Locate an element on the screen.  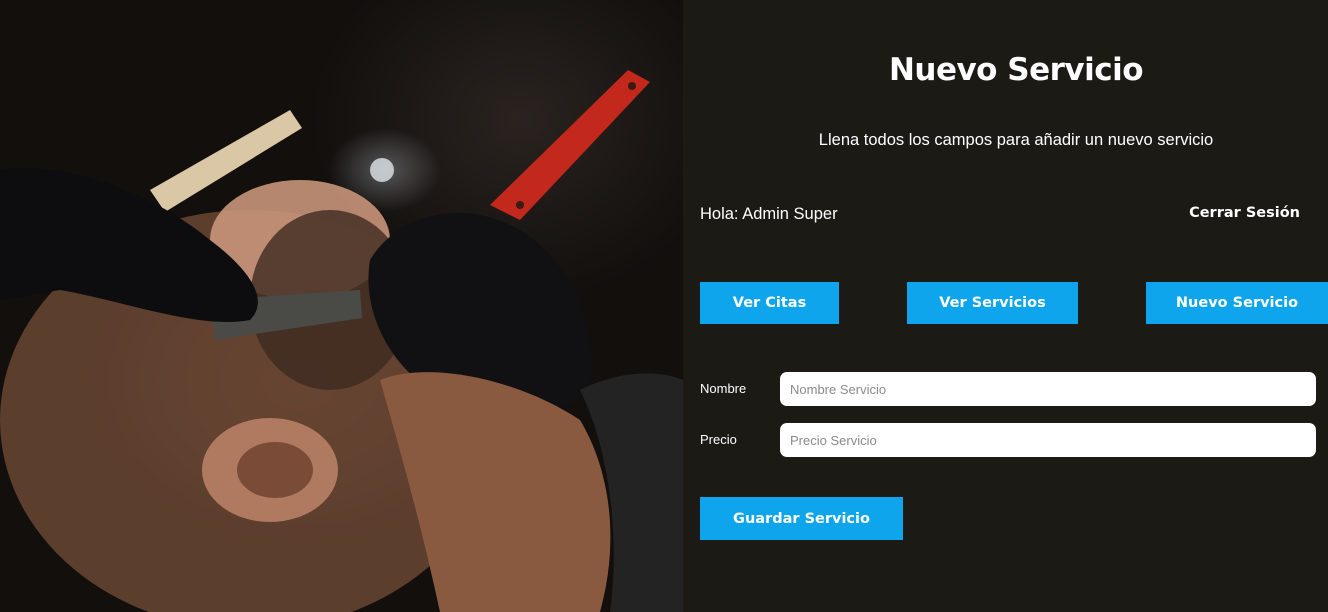
logout-link: Cerrar Sesión is located at coordinates (1244, 213).